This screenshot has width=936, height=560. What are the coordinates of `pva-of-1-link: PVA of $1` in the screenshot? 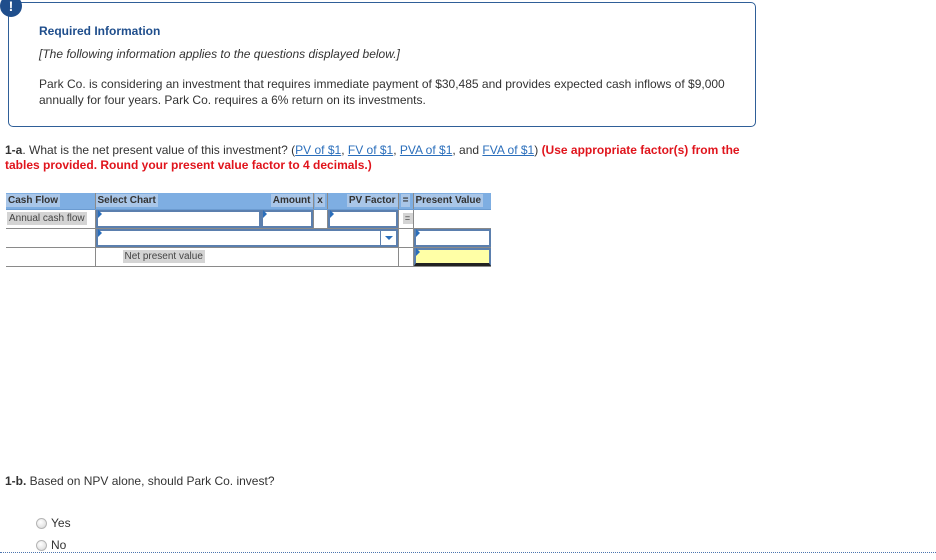 It's located at (426, 150).